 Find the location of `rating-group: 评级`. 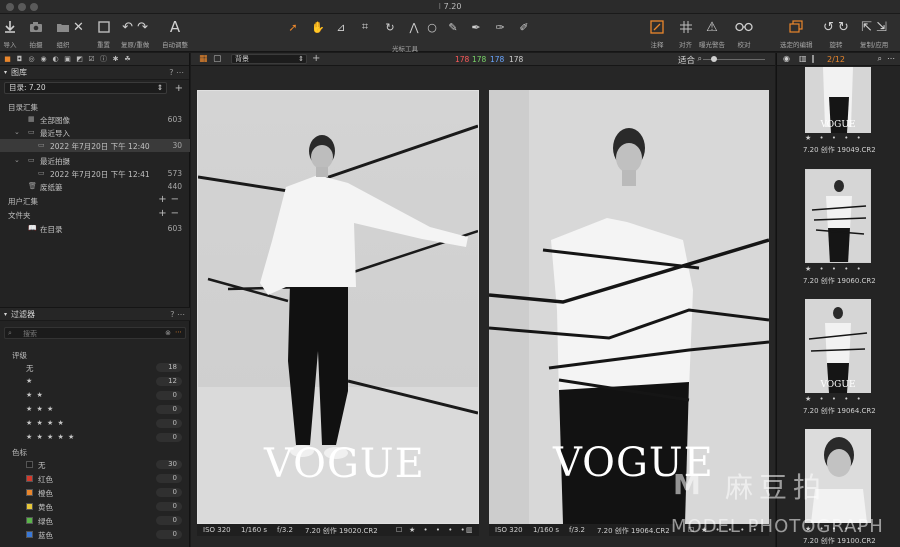

rating-group: 评级 is located at coordinates (95, 354).